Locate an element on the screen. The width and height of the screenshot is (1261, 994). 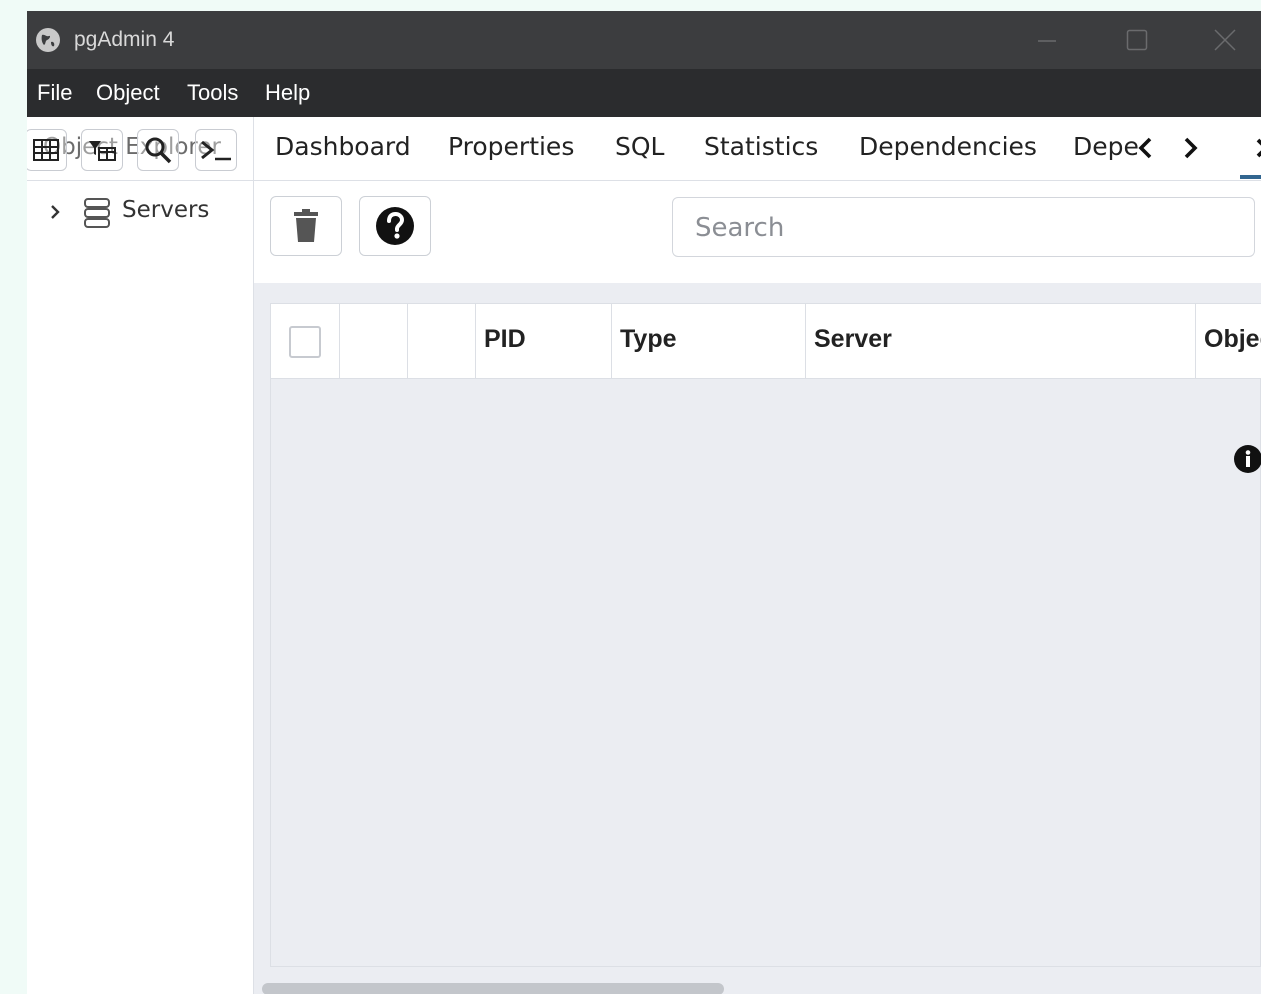
view-data-filter-button is located at coordinates (102, 150).